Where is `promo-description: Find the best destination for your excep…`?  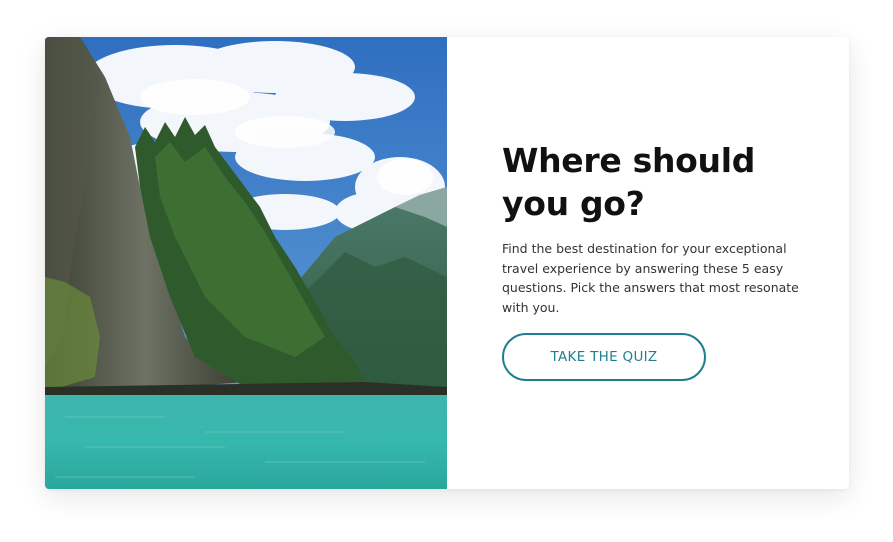
promo-description: Find the best destination for your excep… is located at coordinates (650, 278).